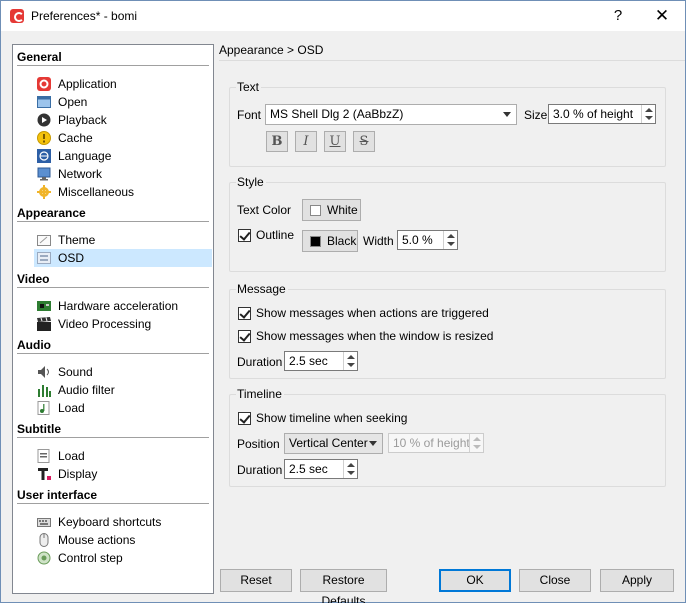  What do you see at coordinates (447, 127) in the screenshot?
I see `text-group` at bounding box center [447, 127].